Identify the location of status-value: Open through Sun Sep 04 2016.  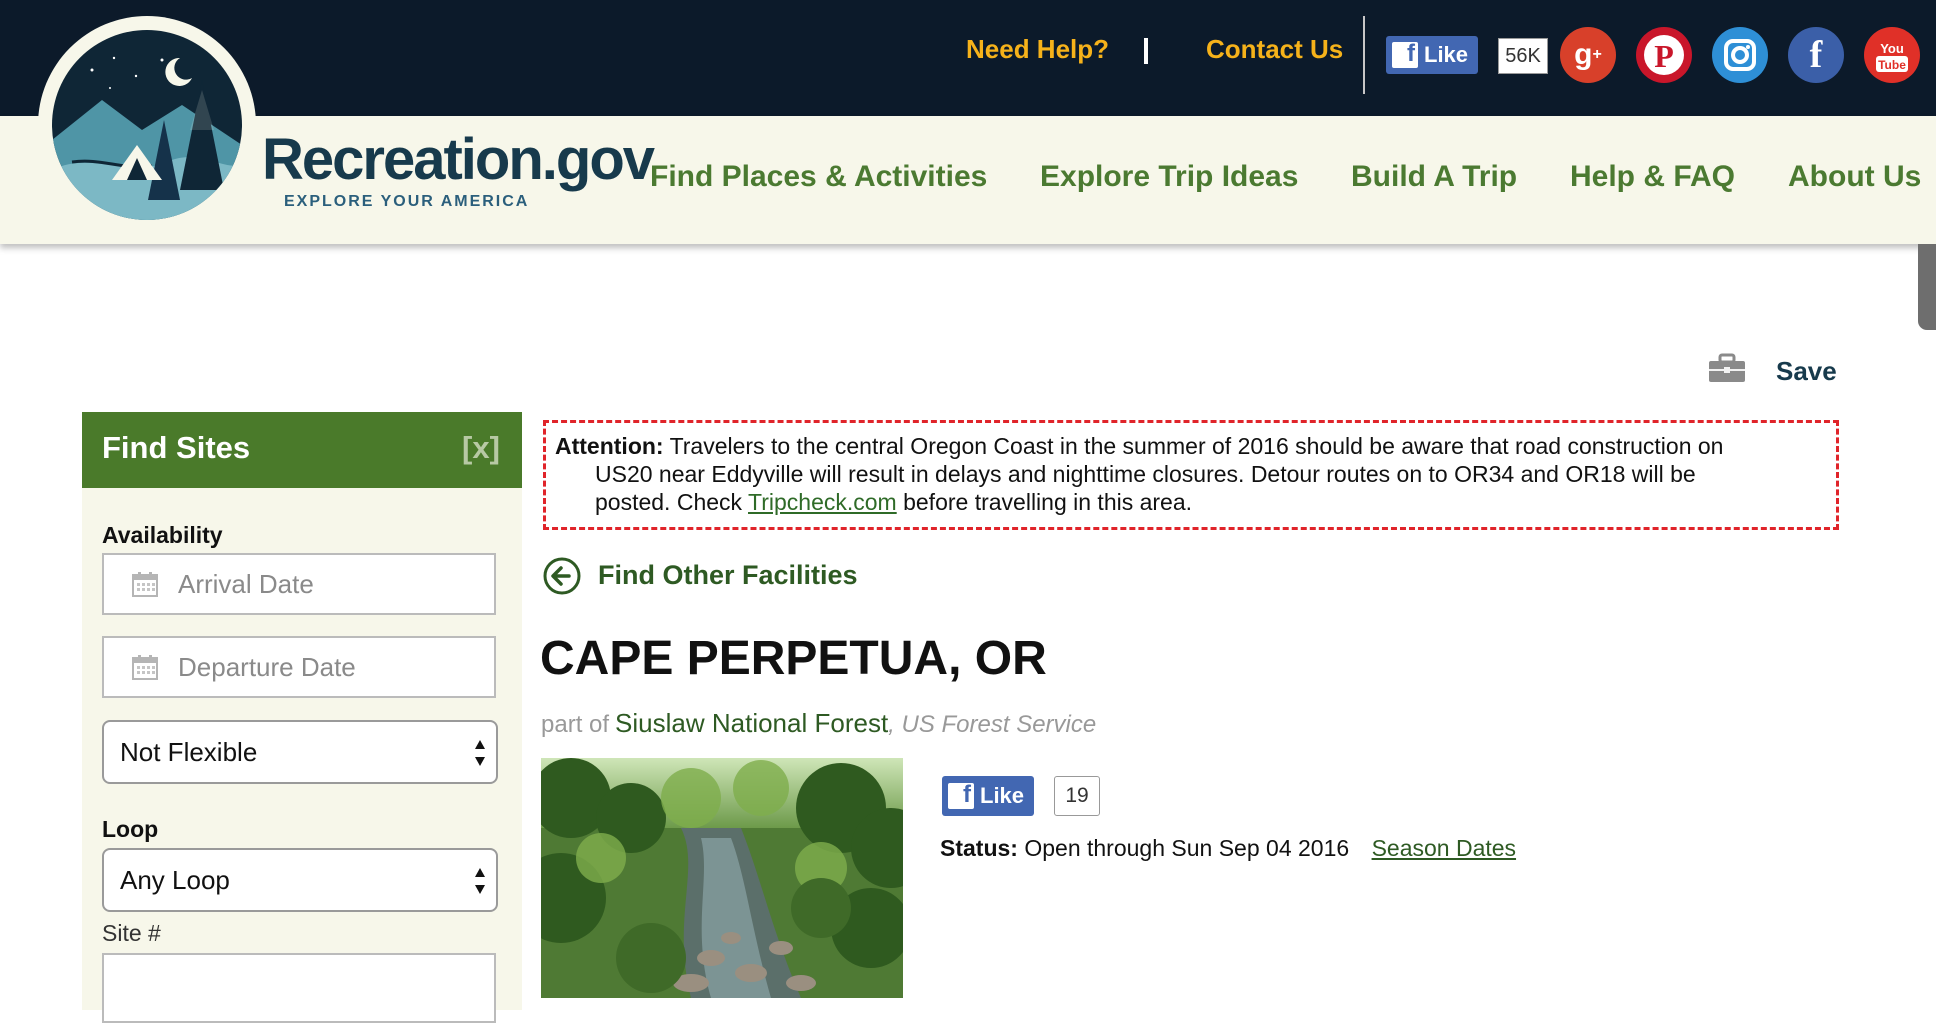
(1187, 848).